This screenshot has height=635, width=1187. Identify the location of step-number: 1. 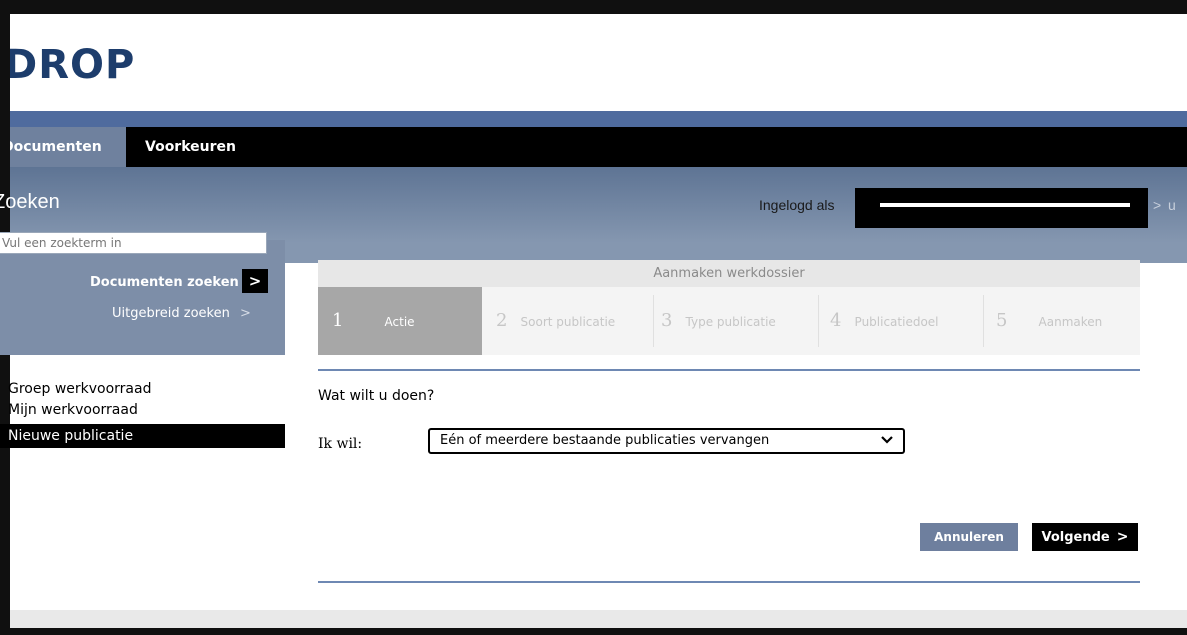
(338, 320).